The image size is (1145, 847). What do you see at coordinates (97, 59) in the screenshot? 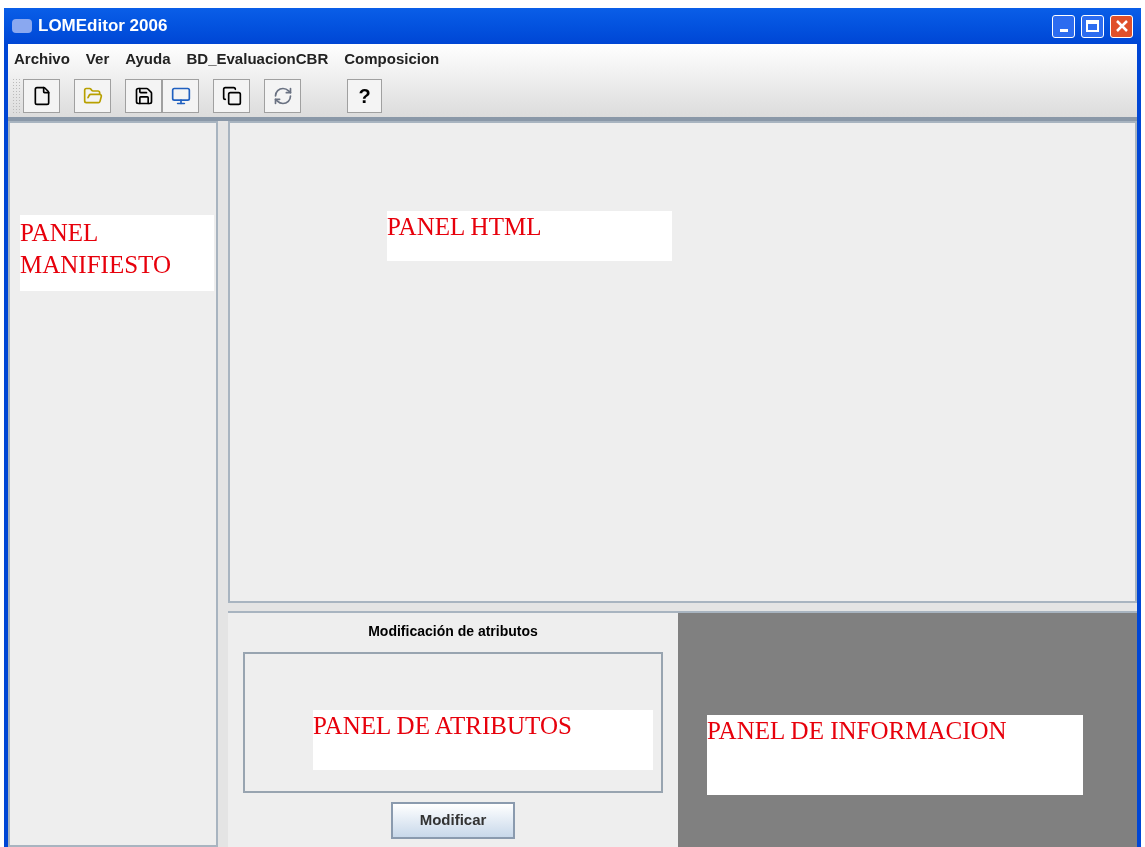
I see `menu-item: Ver` at bounding box center [97, 59].